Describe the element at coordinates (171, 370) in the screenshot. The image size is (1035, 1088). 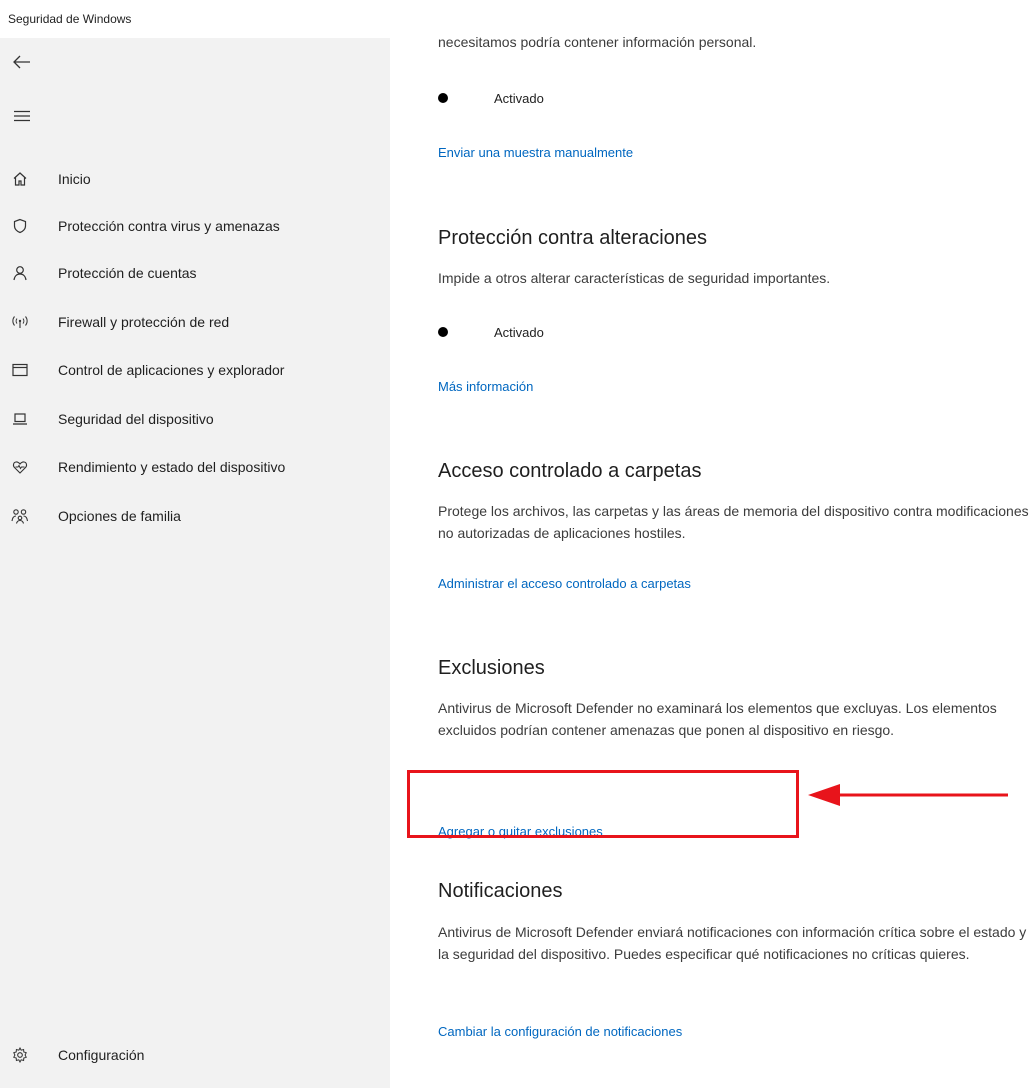
I see `sidebar-item-label: Control de aplicaciones y explorador` at that location.